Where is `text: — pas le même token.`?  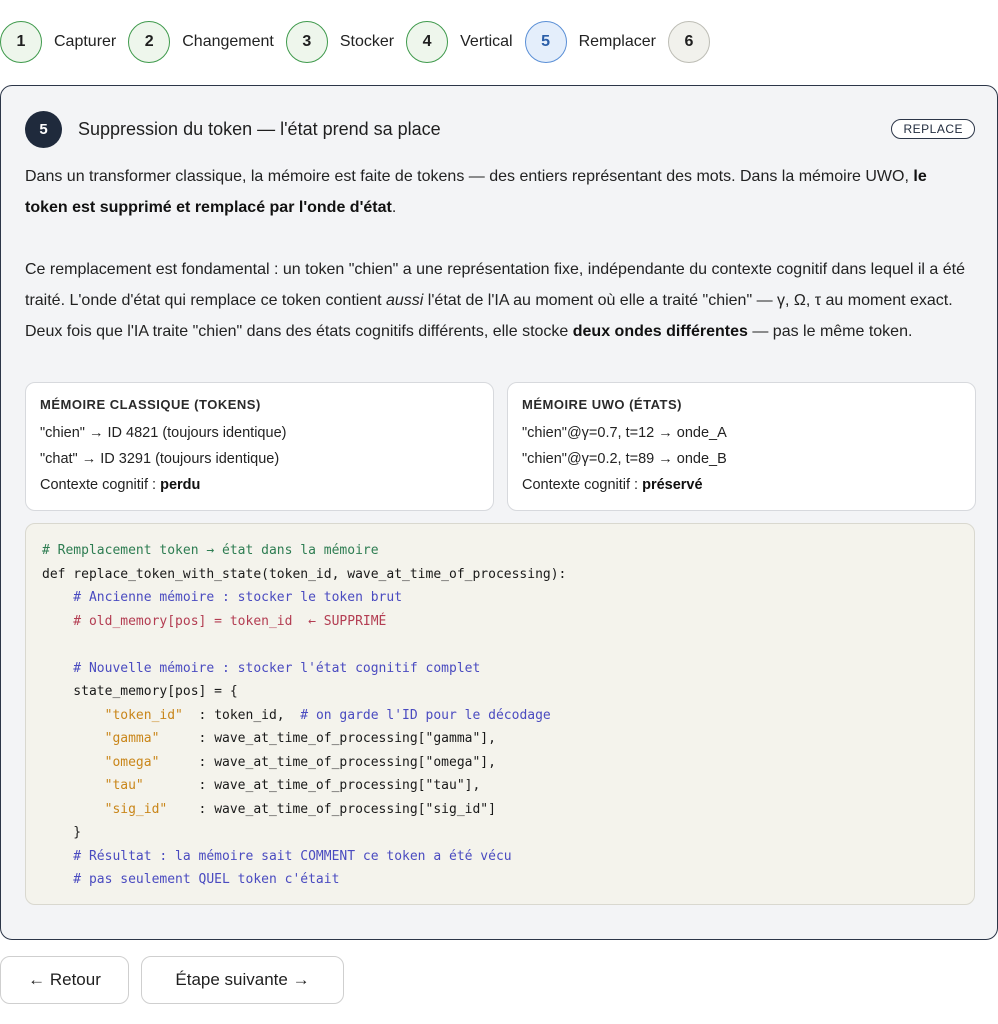
text: — pas le même token. is located at coordinates (830, 331).